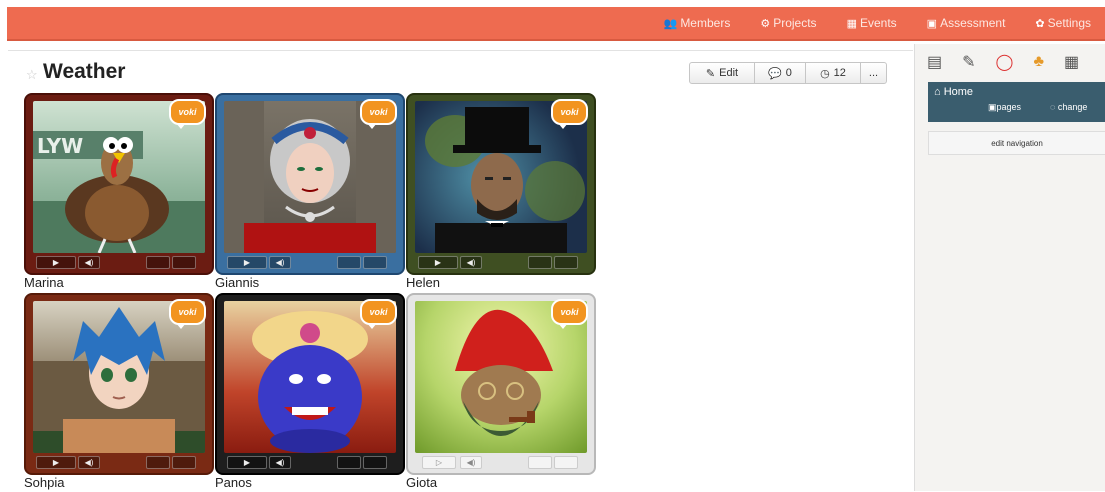  What do you see at coordinates (423, 282) in the screenshot?
I see `avatar-name: Helen` at bounding box center [423, 282].